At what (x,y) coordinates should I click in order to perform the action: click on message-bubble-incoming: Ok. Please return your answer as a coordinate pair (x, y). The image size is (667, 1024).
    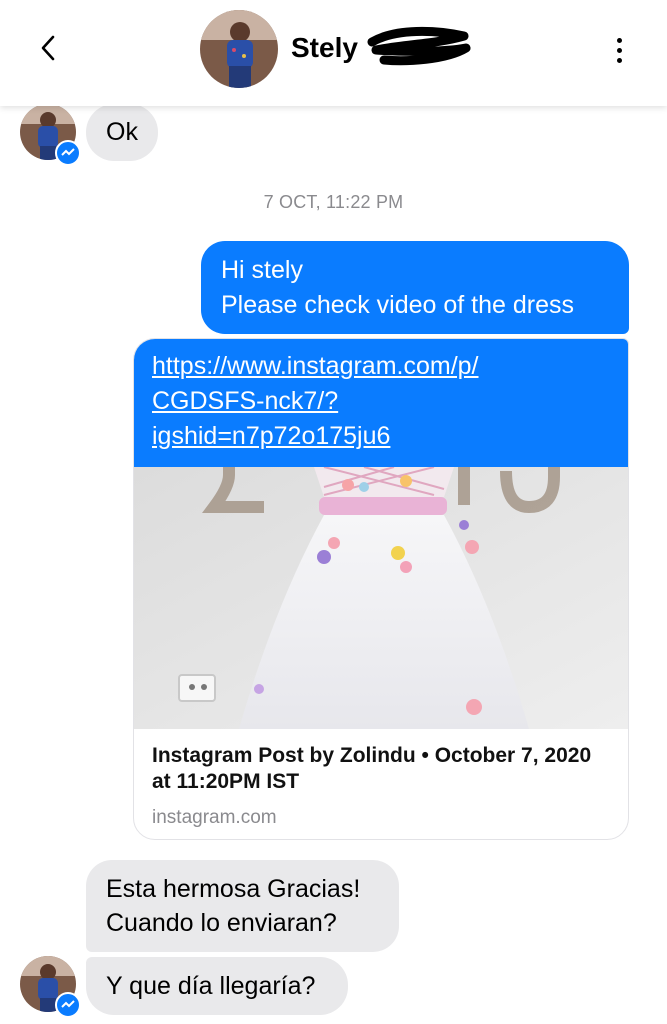
    Looking at the image, I should click on (122, 132).